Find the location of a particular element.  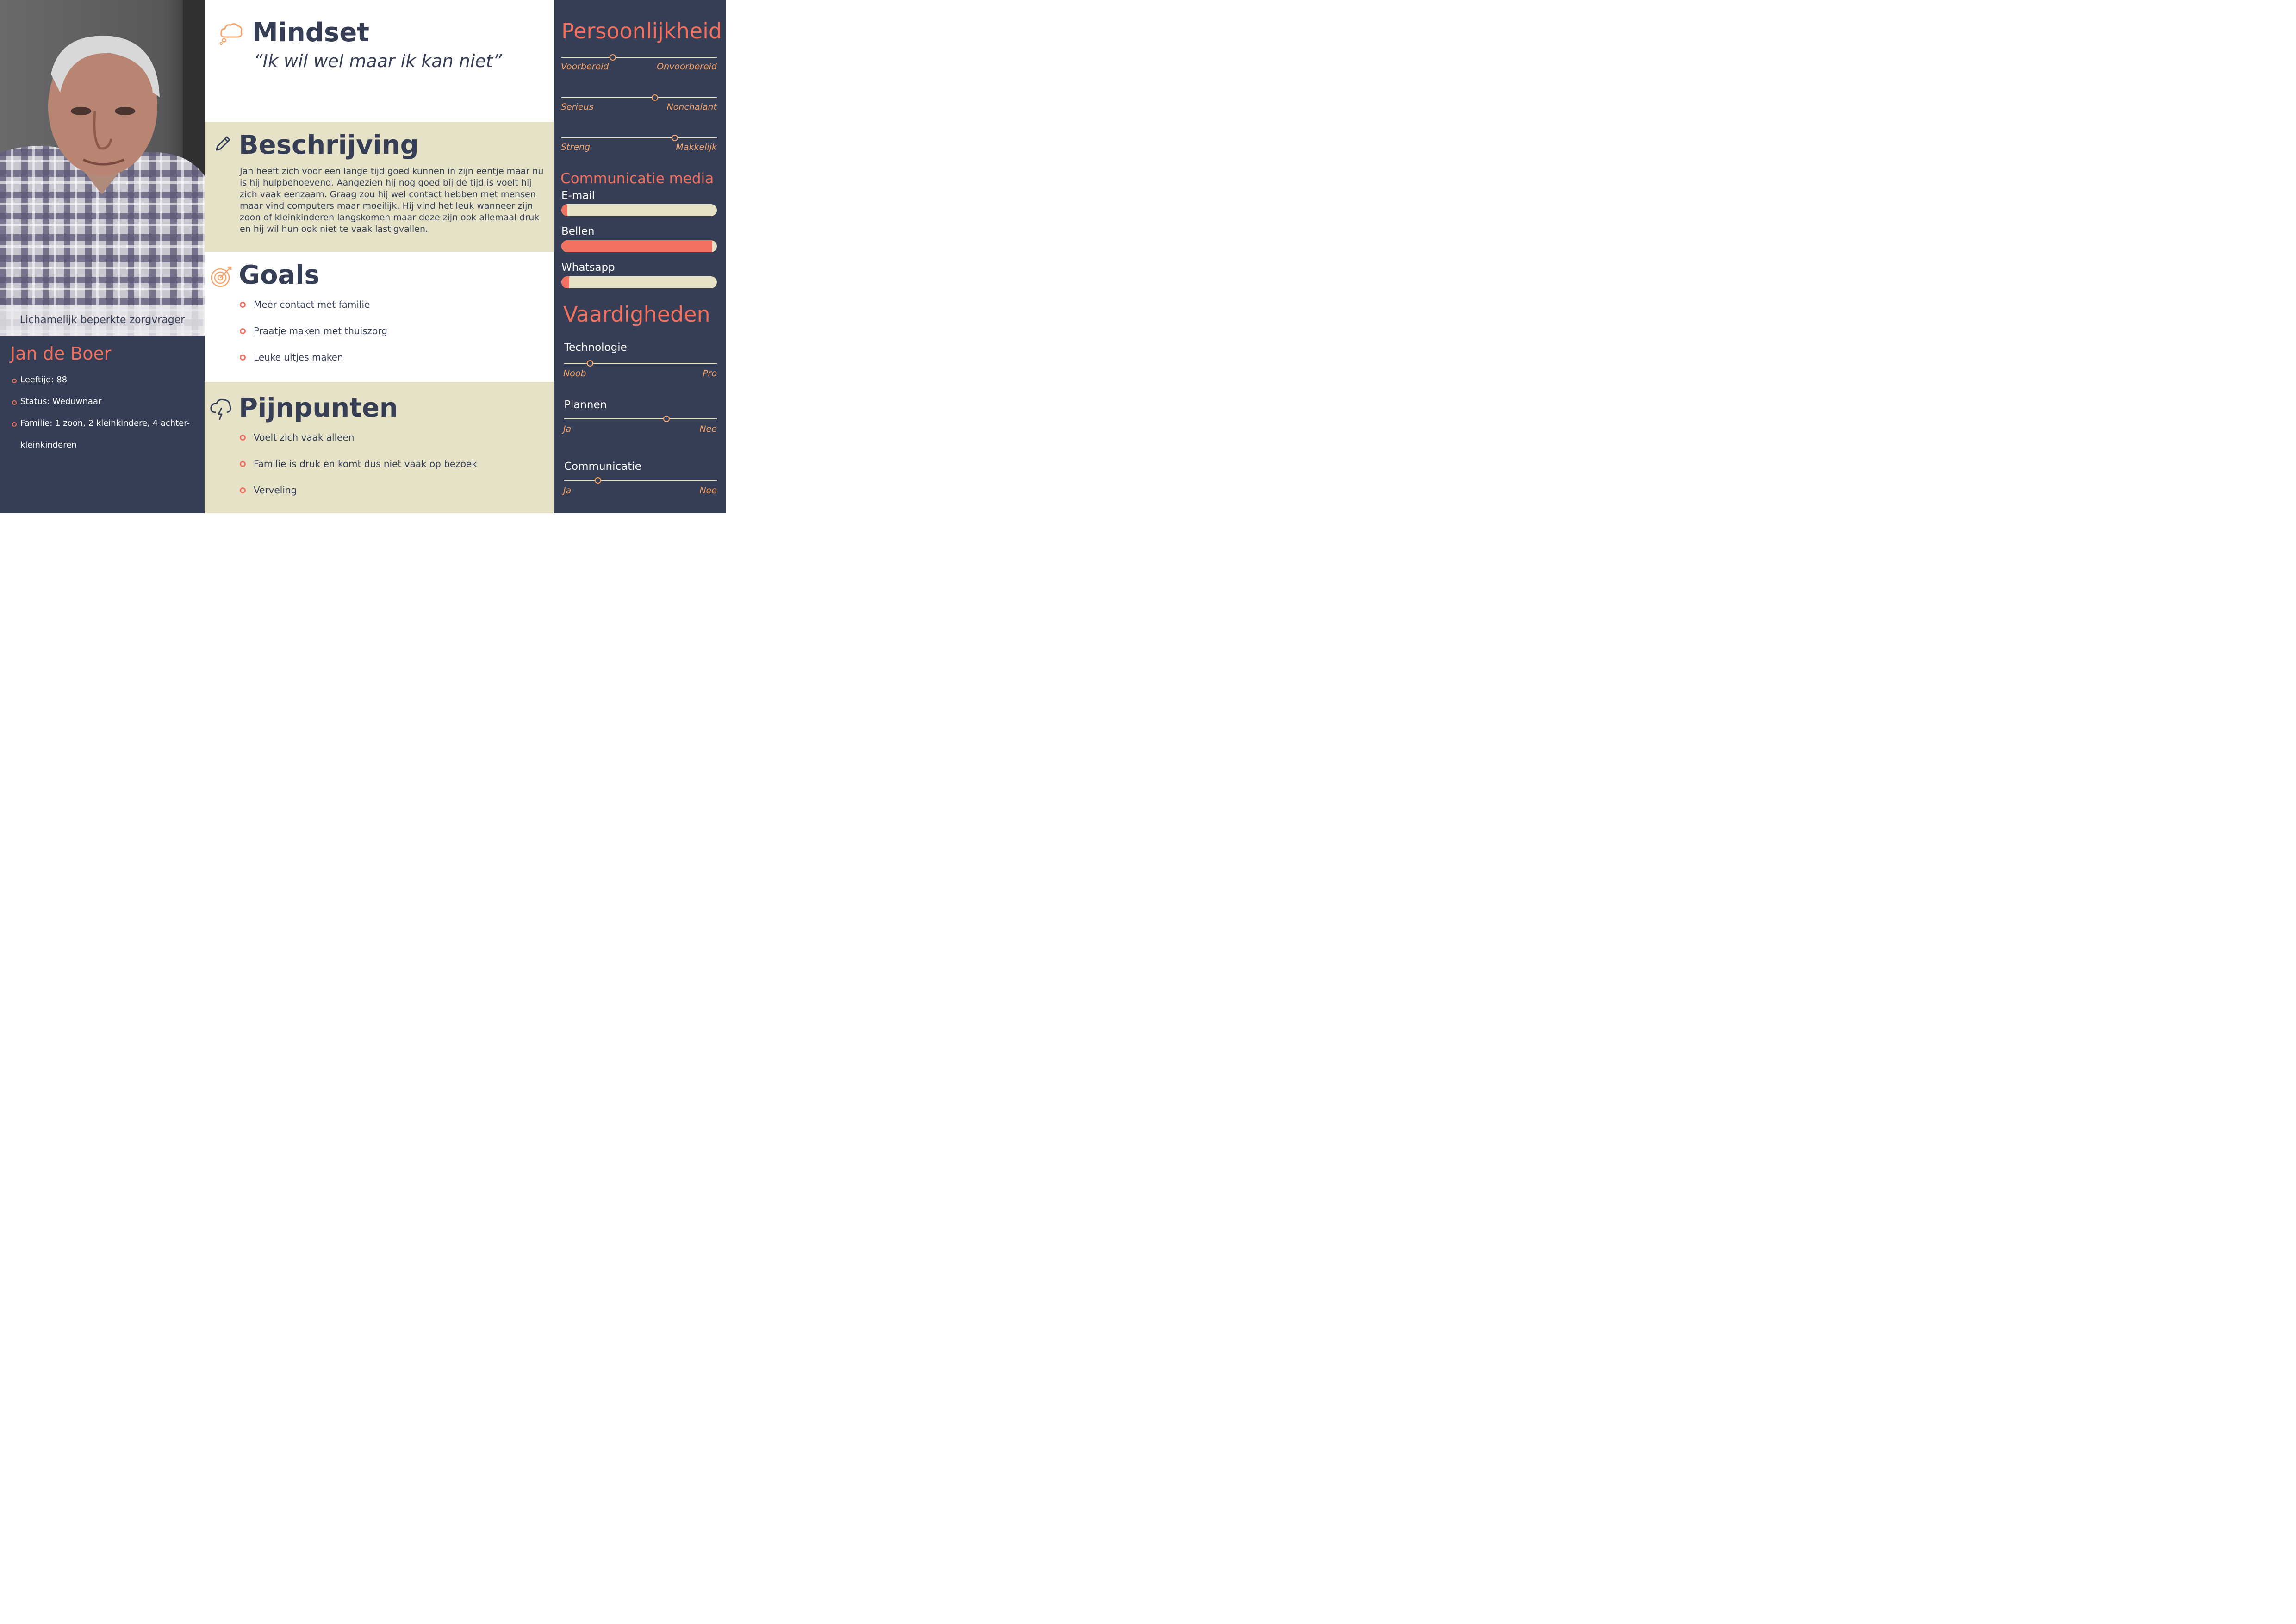

target-icon is located at coordinates (221, 276).